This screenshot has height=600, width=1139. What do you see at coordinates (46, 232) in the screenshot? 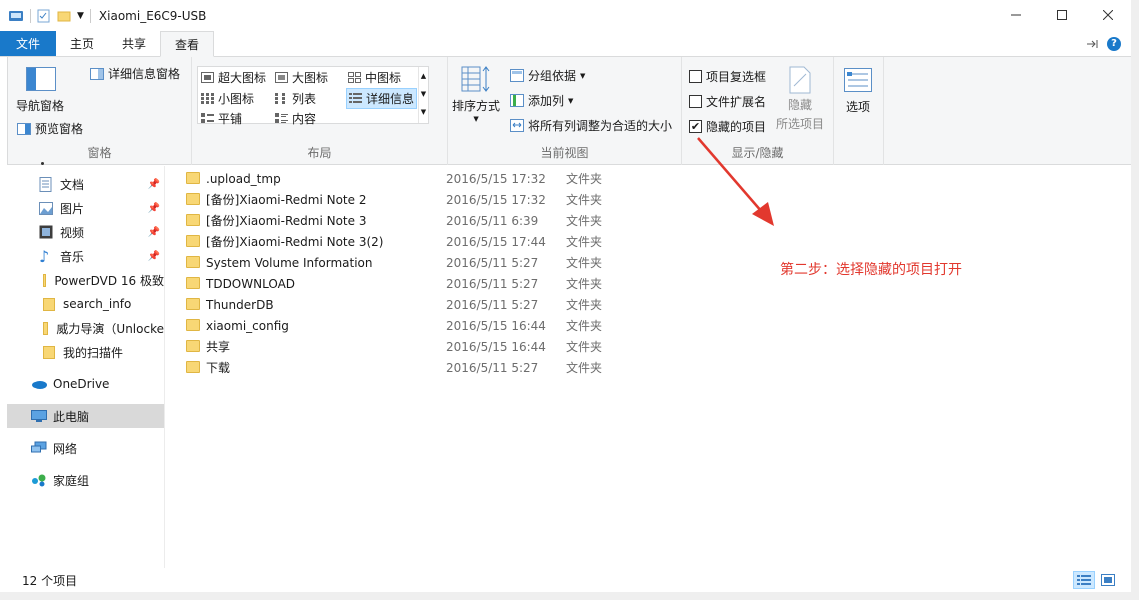
I see `videos-icon` at bounding box center [46, 232].